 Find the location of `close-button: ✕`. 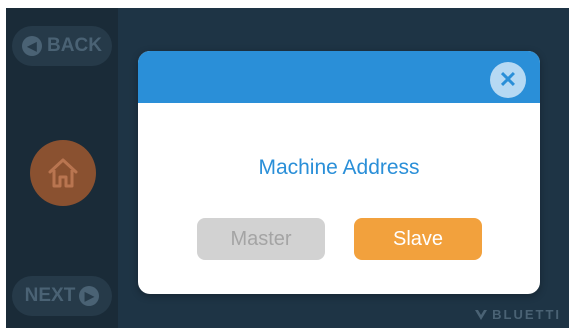

close-button: ✕ is located at coordinates (508, 80).